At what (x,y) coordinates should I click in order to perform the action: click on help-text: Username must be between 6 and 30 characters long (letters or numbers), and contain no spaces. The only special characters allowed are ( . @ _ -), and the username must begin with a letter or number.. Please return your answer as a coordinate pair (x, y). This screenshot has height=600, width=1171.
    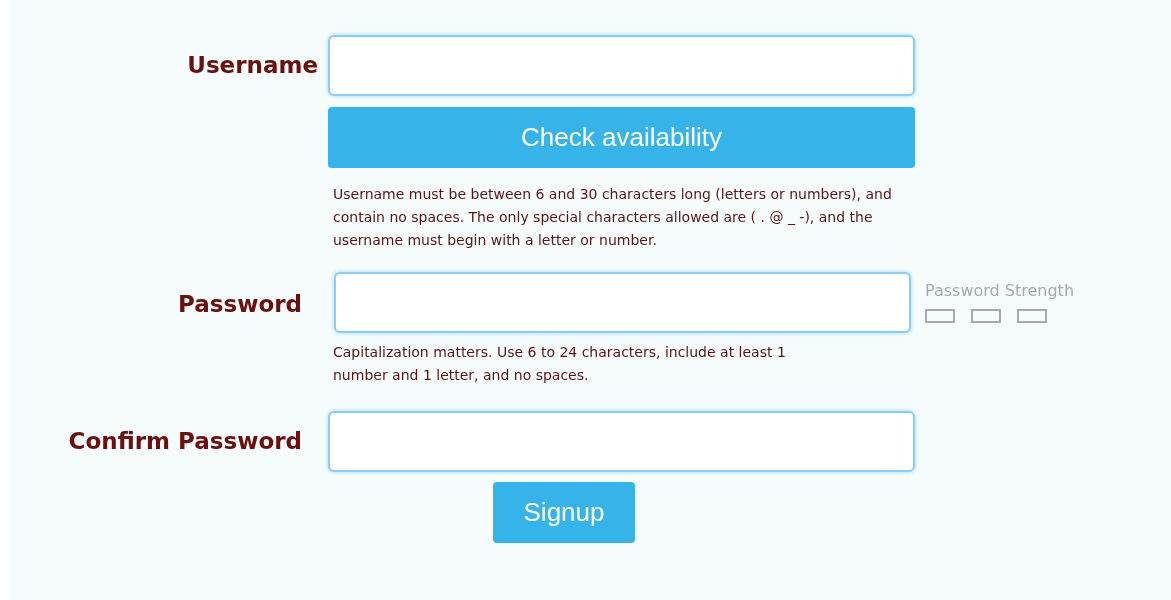
    Looking at the image, I should click on (613, 217).